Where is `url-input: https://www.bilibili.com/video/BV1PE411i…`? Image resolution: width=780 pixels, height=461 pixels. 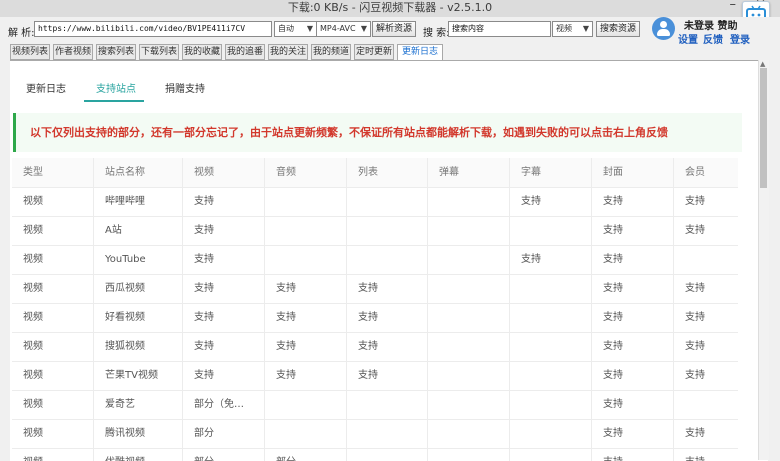
url-input: https://www.bilibili.com/video/BV1PE411i… is located at coordinates (153, 29).